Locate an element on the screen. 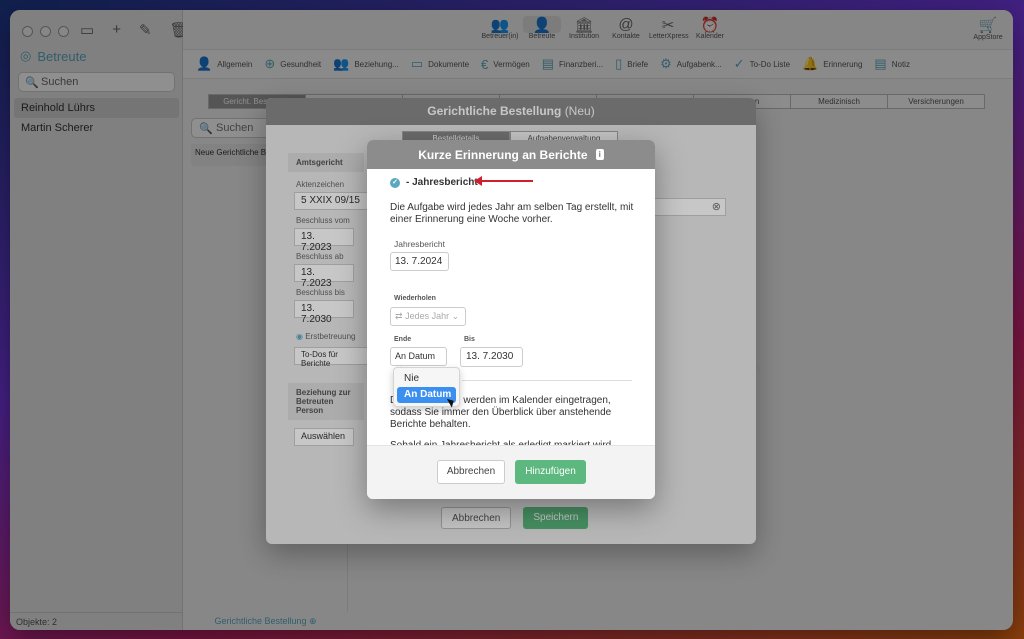 Image resolution: width=1024 pixels, height=639 pixels. field-label: Wiederholen is located at coordinates (415, 298).